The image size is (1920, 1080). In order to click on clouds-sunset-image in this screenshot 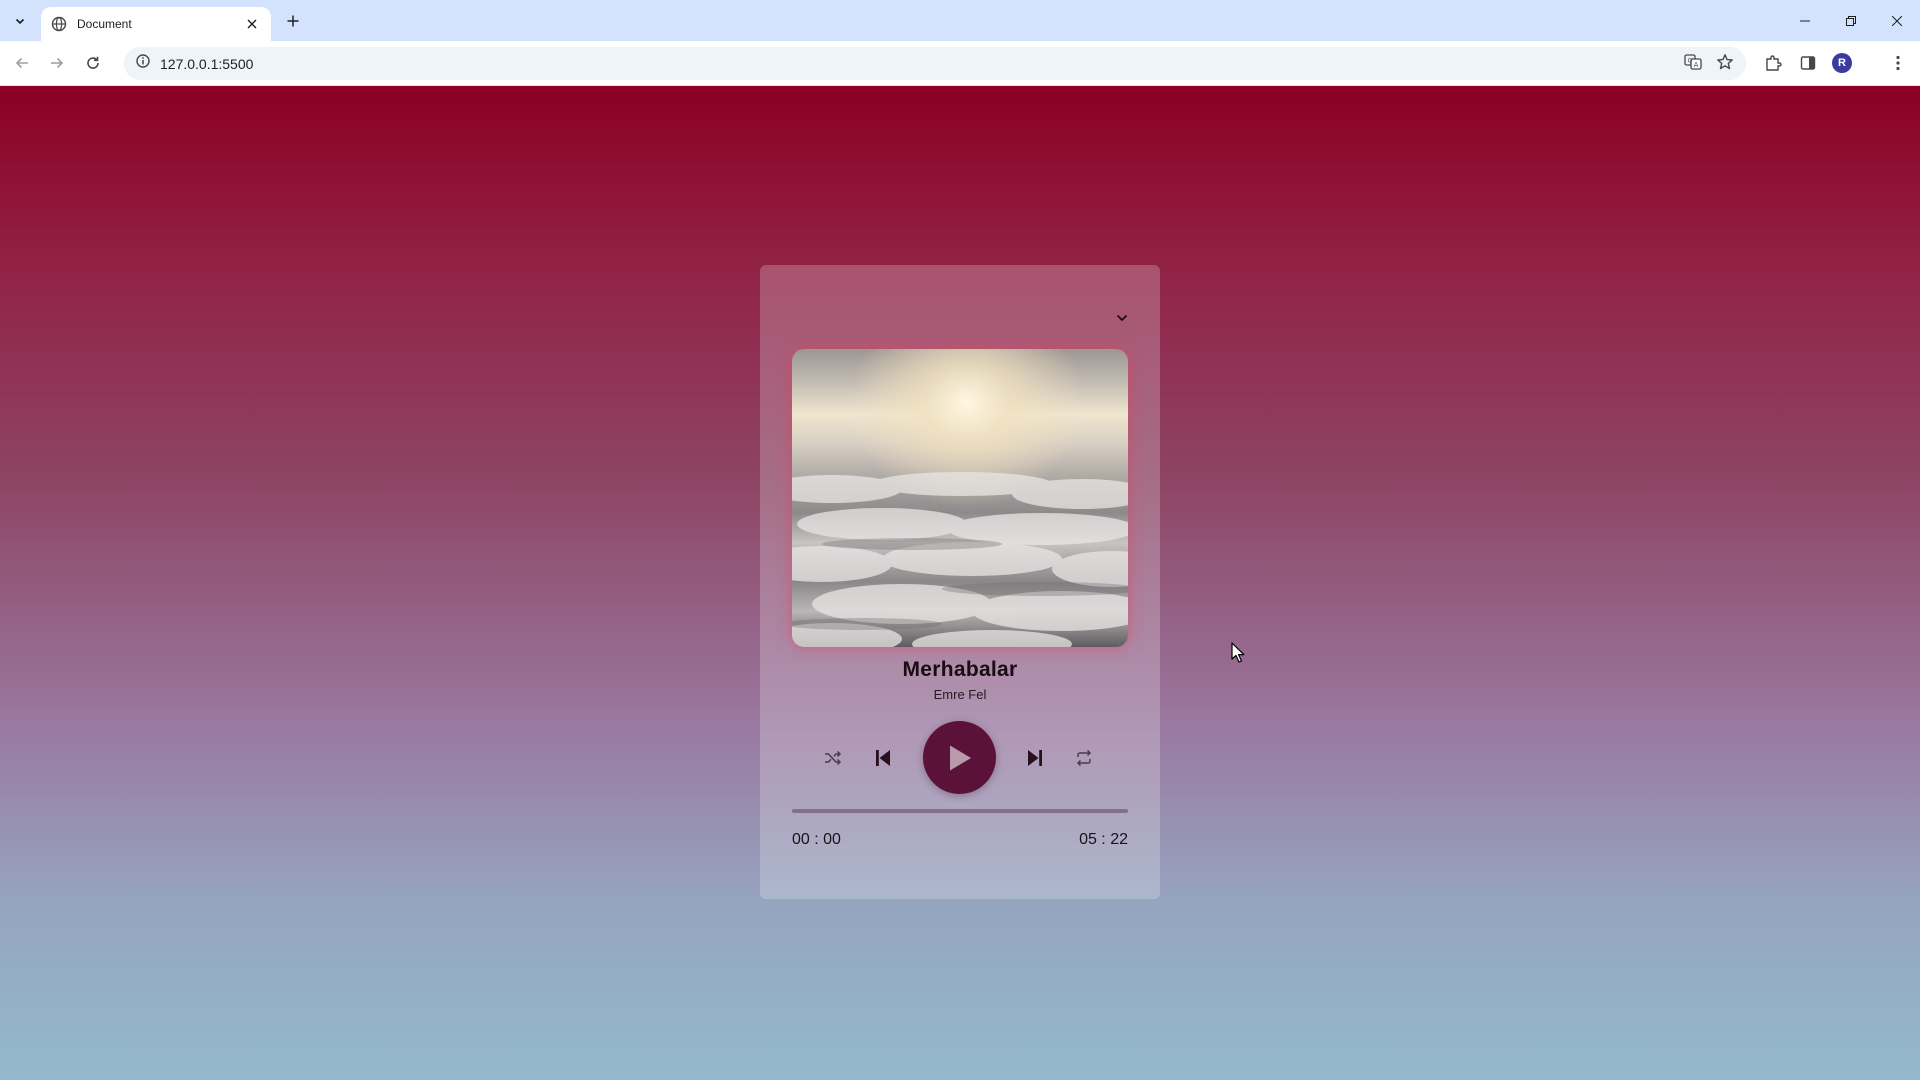, I will do `click(960, 498)`.